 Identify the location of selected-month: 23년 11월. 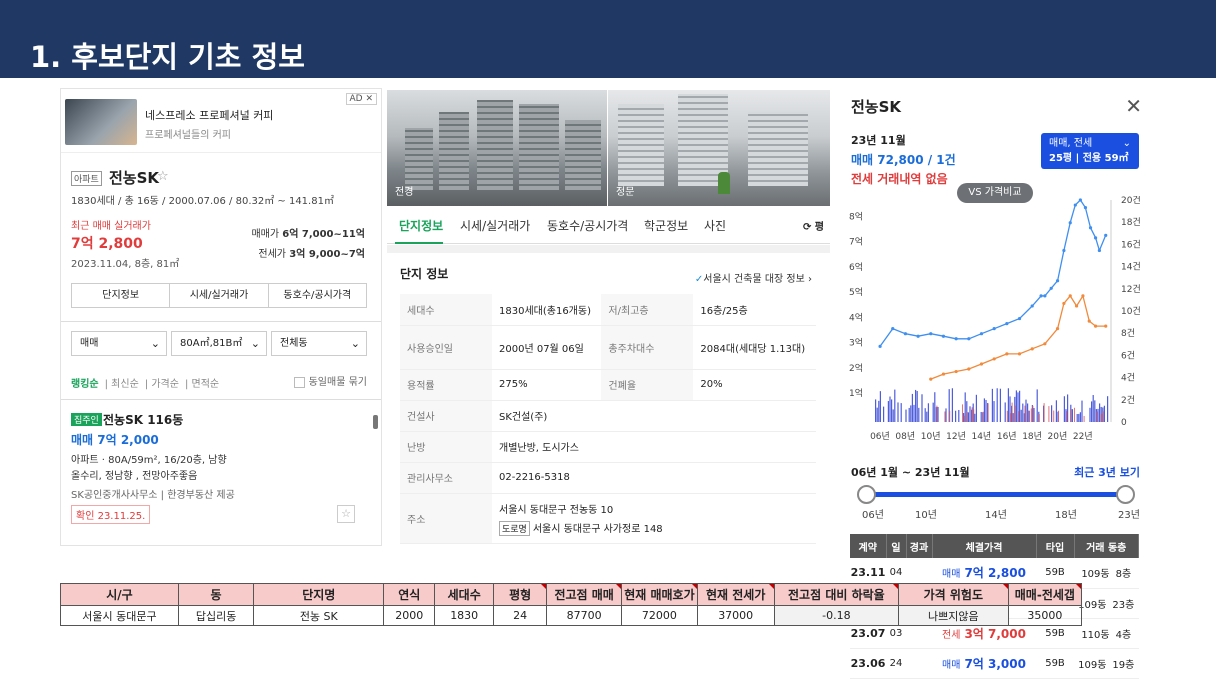
(878, 140).